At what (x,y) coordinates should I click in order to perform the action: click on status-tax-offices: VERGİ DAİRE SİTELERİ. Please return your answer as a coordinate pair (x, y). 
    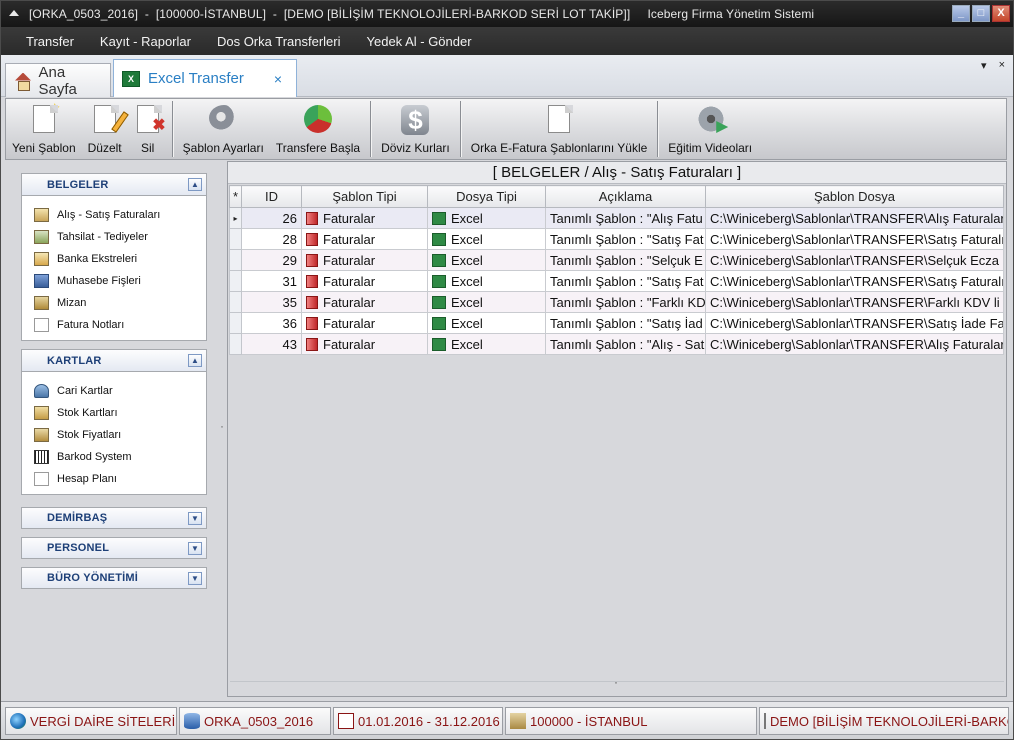
    Looking at the image, I should click on (91, 721).